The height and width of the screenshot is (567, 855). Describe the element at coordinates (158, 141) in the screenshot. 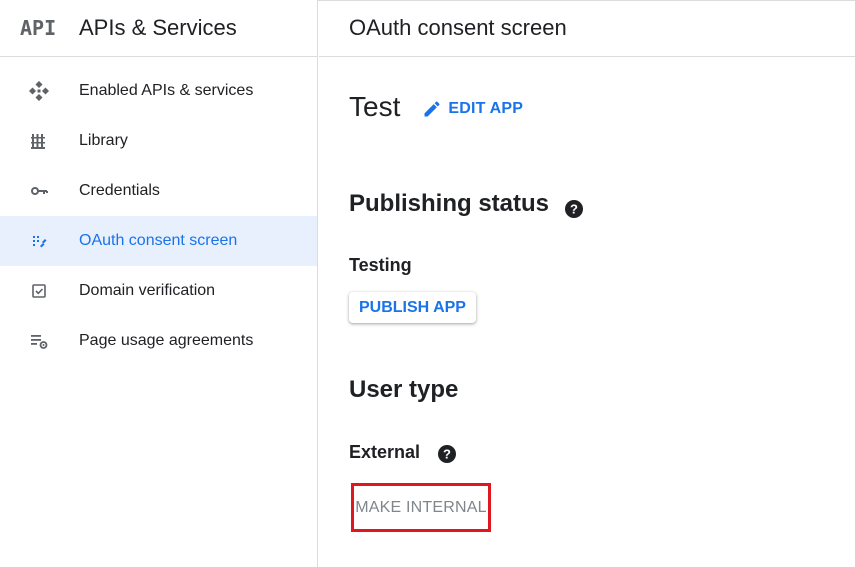

I see `sidebar-item-library: Library` at that location.